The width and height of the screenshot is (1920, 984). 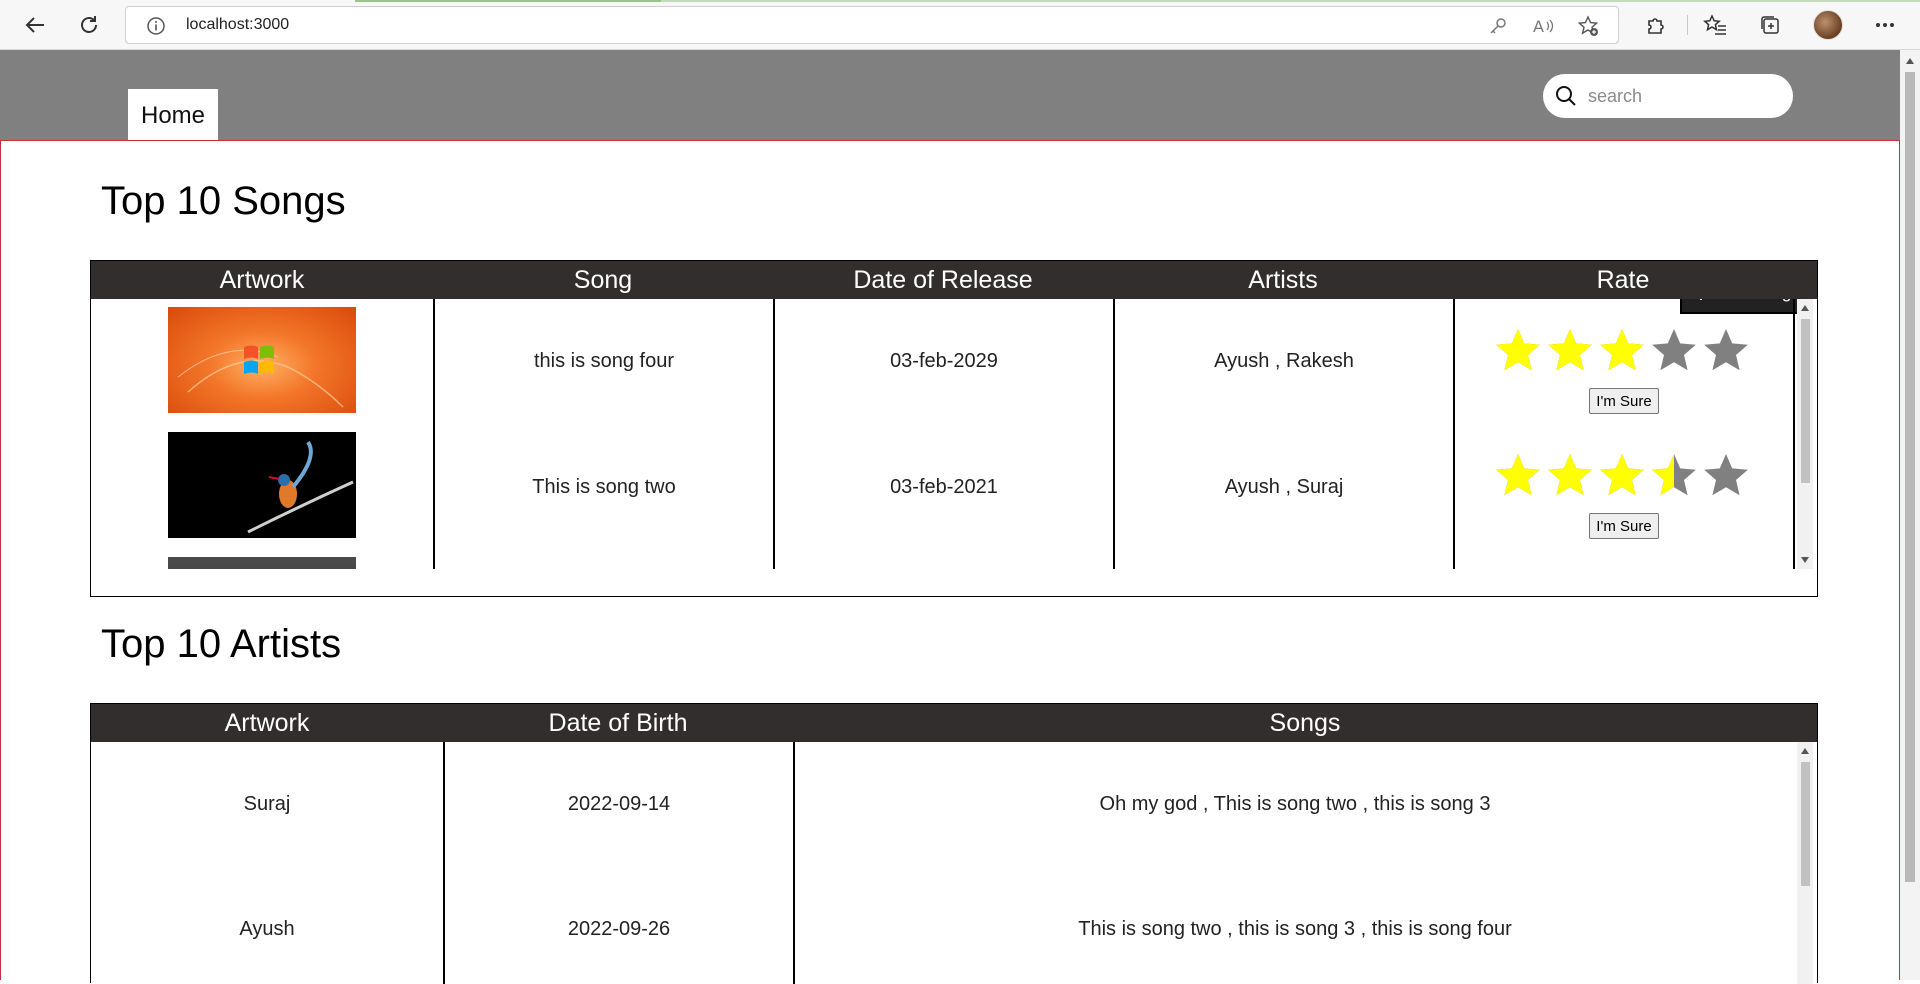 What do you see at coordinates (1828, 25) in the screenshot?
I see `profile-avatar` at bounding box center [1828, 25].